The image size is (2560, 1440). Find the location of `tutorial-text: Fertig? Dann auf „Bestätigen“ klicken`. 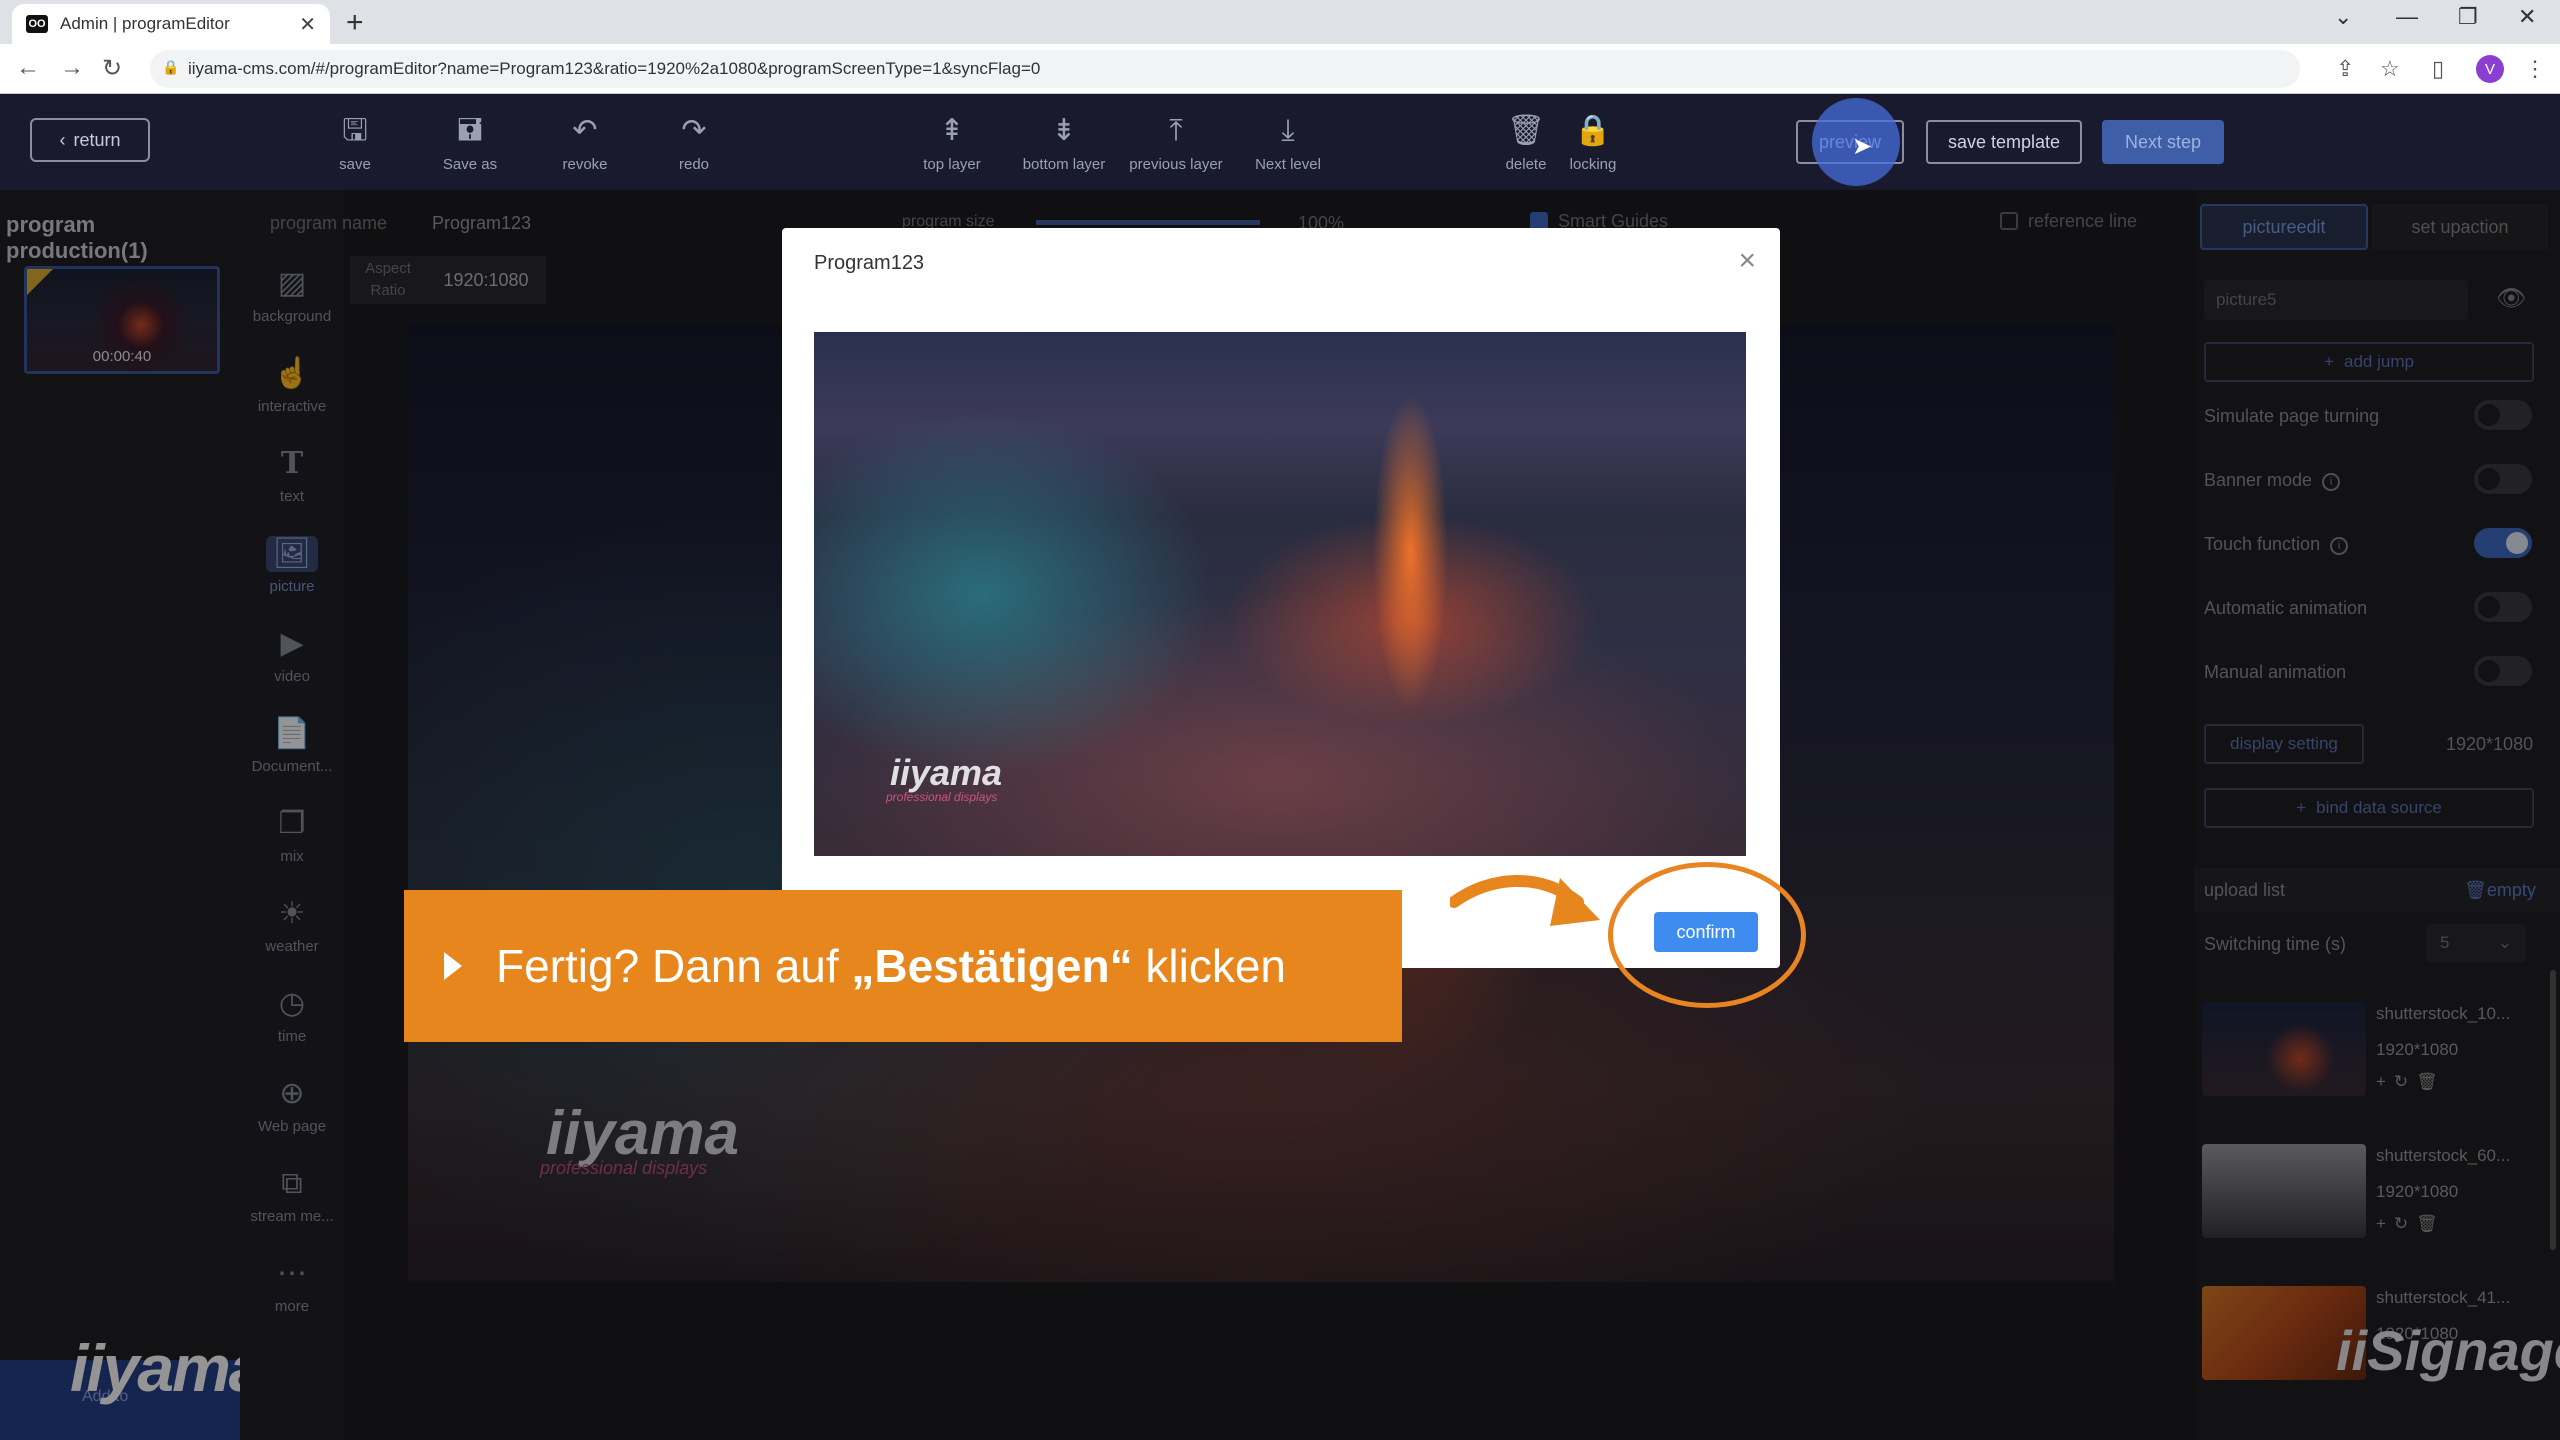

tutorial-text: Fertig? Dann auf „Bestätigen“ klicken is located at coordinates (891, 966).